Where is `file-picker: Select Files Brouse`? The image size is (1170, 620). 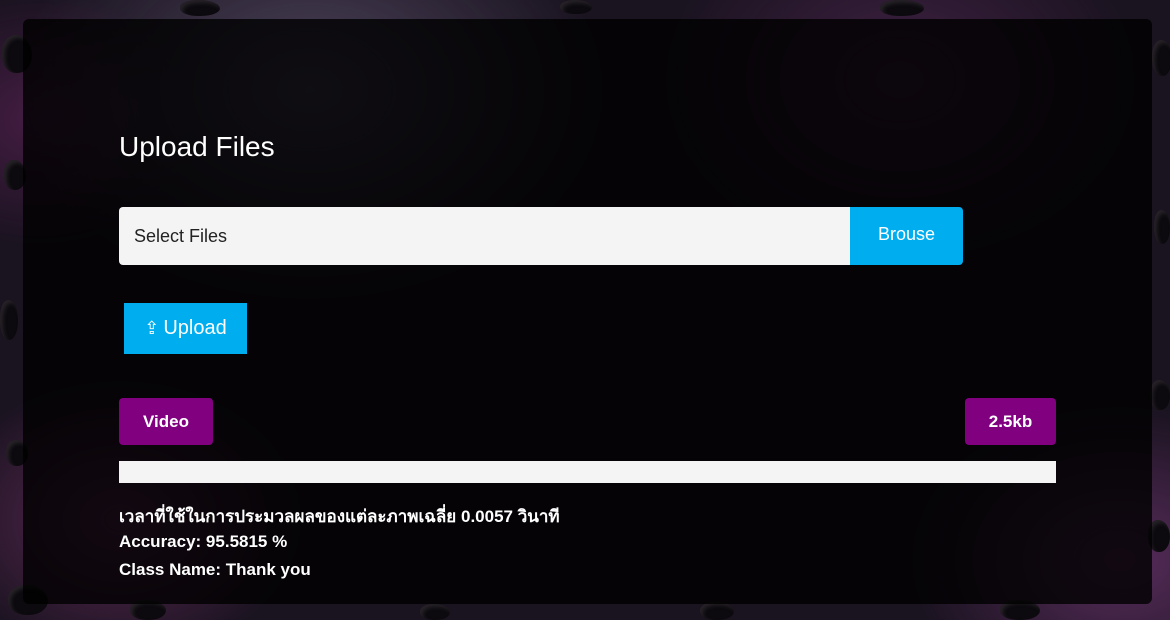
file-picker: Select Files Brouse is located at coordinates (541, 236).